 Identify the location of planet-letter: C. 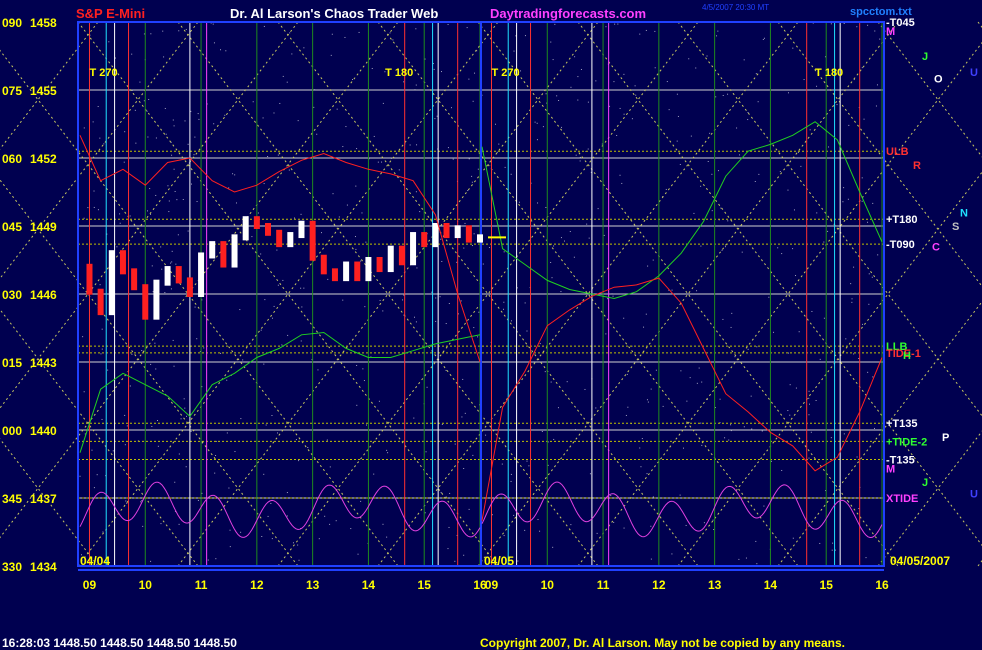
(936, 247).